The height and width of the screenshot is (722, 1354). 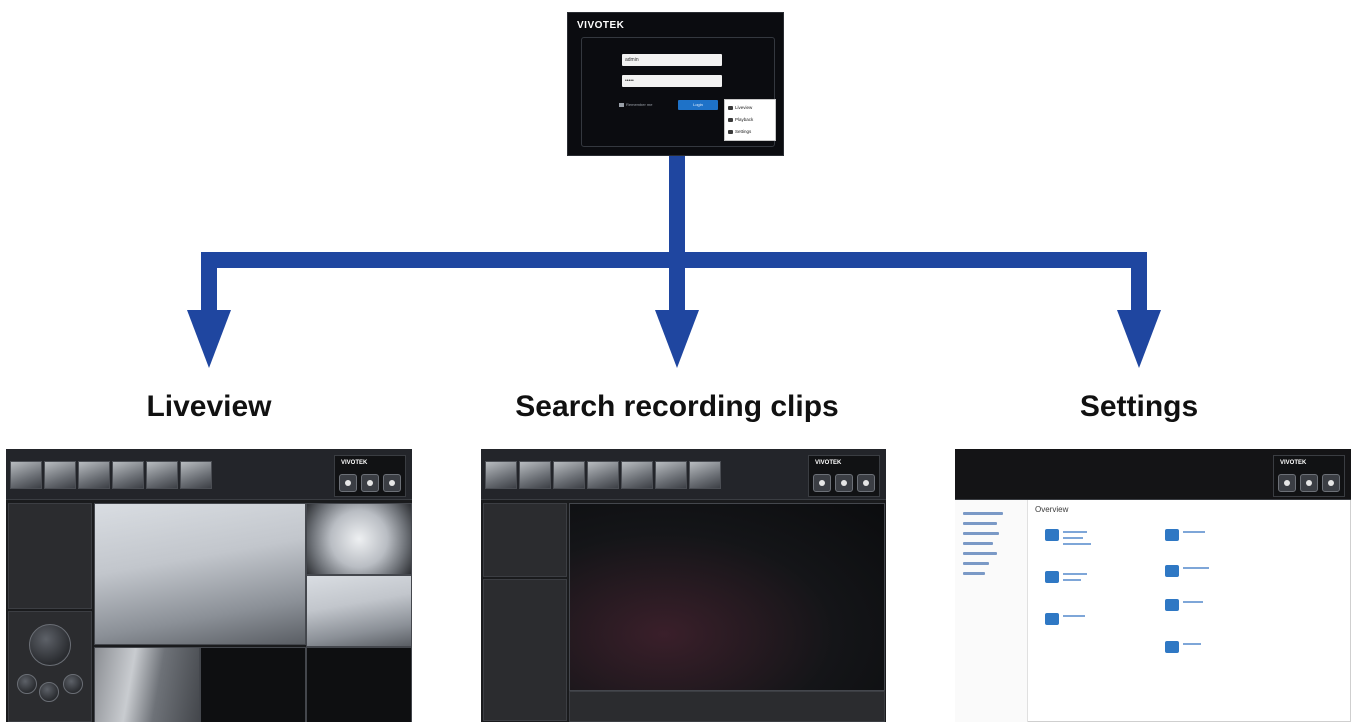 I want to click on search-screenshot: VIVOTEK, so click(x=683, y=585).